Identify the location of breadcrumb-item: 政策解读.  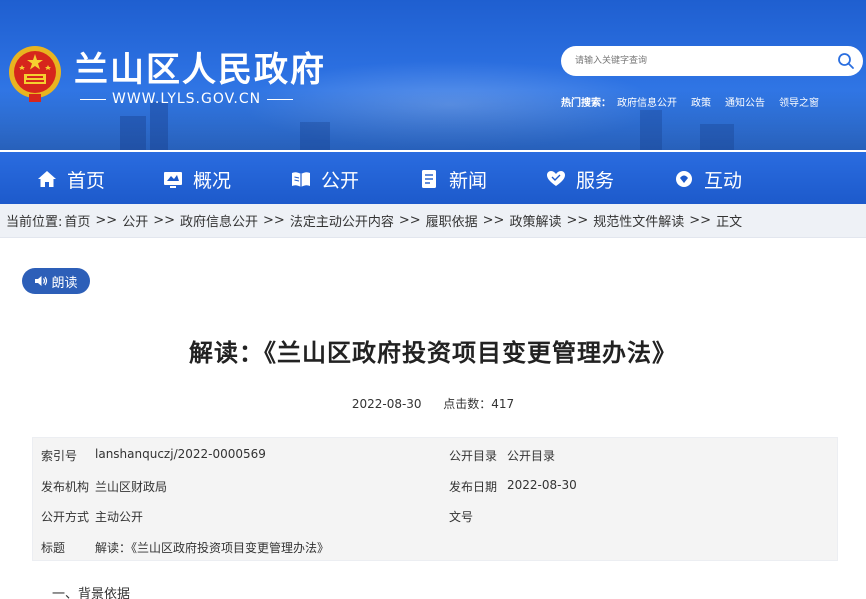
(535, 220).